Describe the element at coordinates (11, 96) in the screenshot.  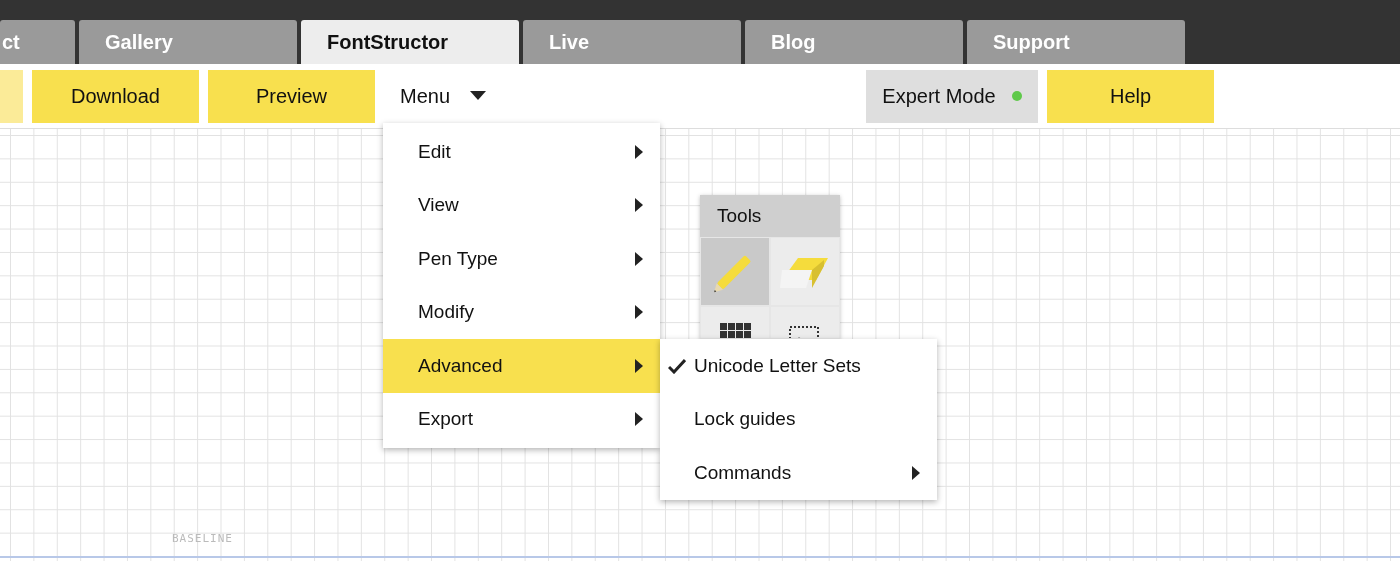
I see `toolbar-button` at that location.